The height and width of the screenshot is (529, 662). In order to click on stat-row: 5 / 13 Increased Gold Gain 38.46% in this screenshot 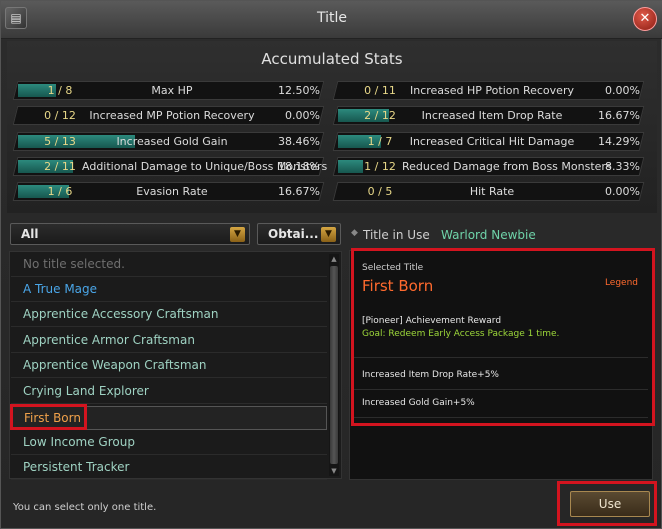, I will do `click(168, 141)`.